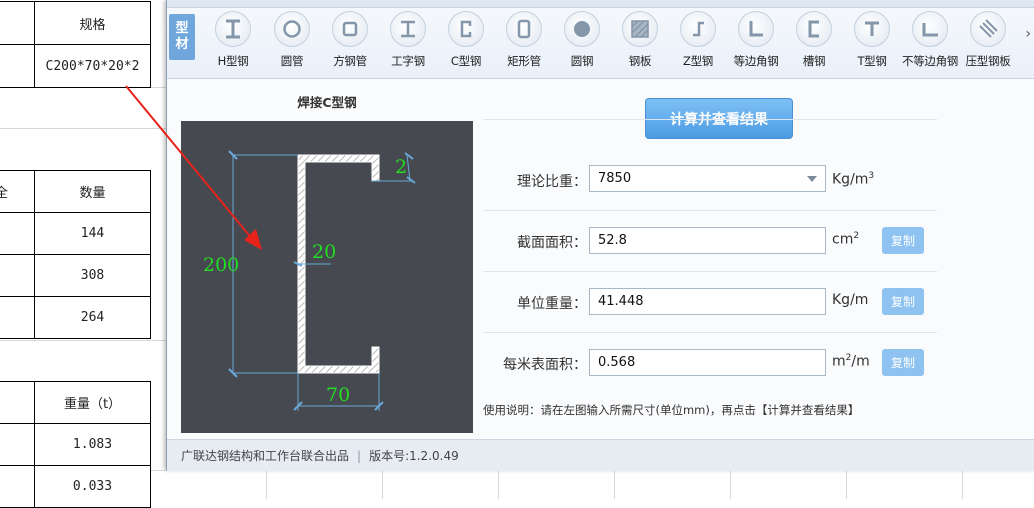 Image resolution: width=1034 pixels, height=508 pixels. I want to click on equal-angle-icon, so click(756, 29).